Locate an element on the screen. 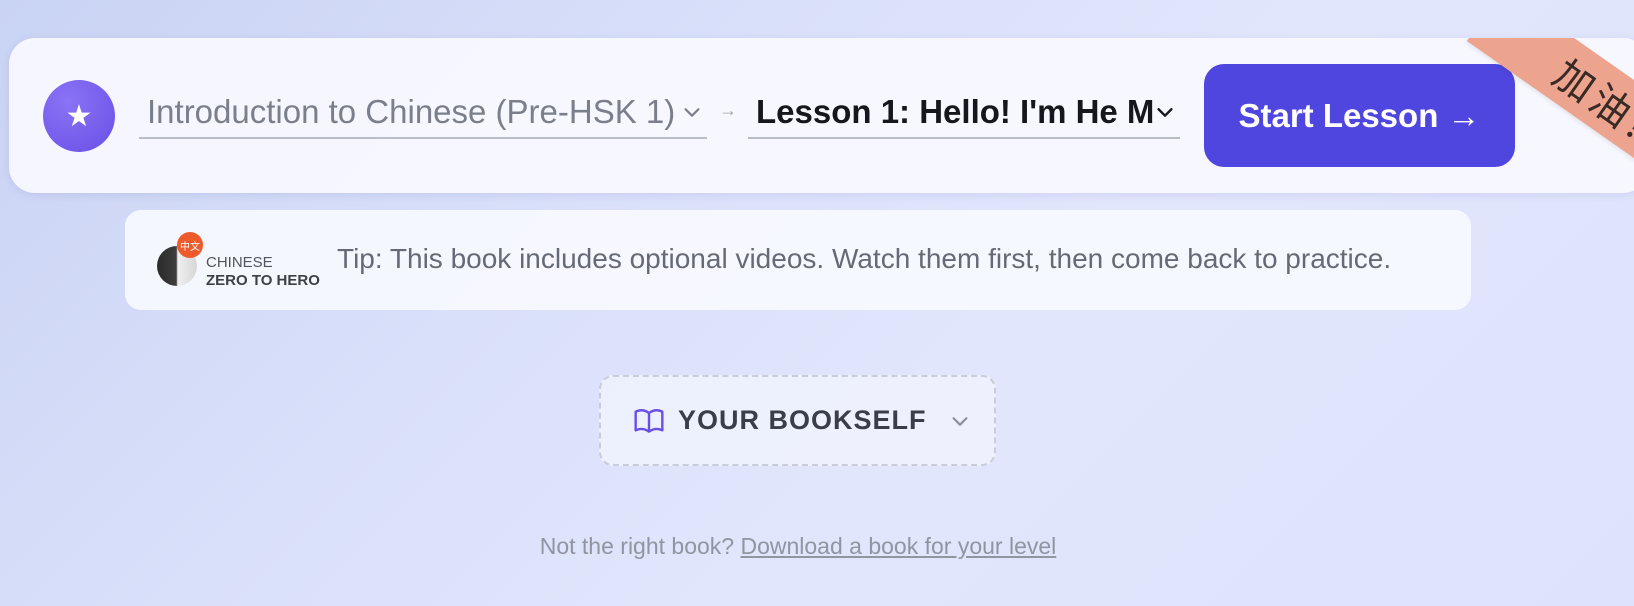 The width and height of the screenshot is (1634, 606). lesson-select-value: Lesson 1: Hello! I'm He Mei is located at coordinates (955, 111).